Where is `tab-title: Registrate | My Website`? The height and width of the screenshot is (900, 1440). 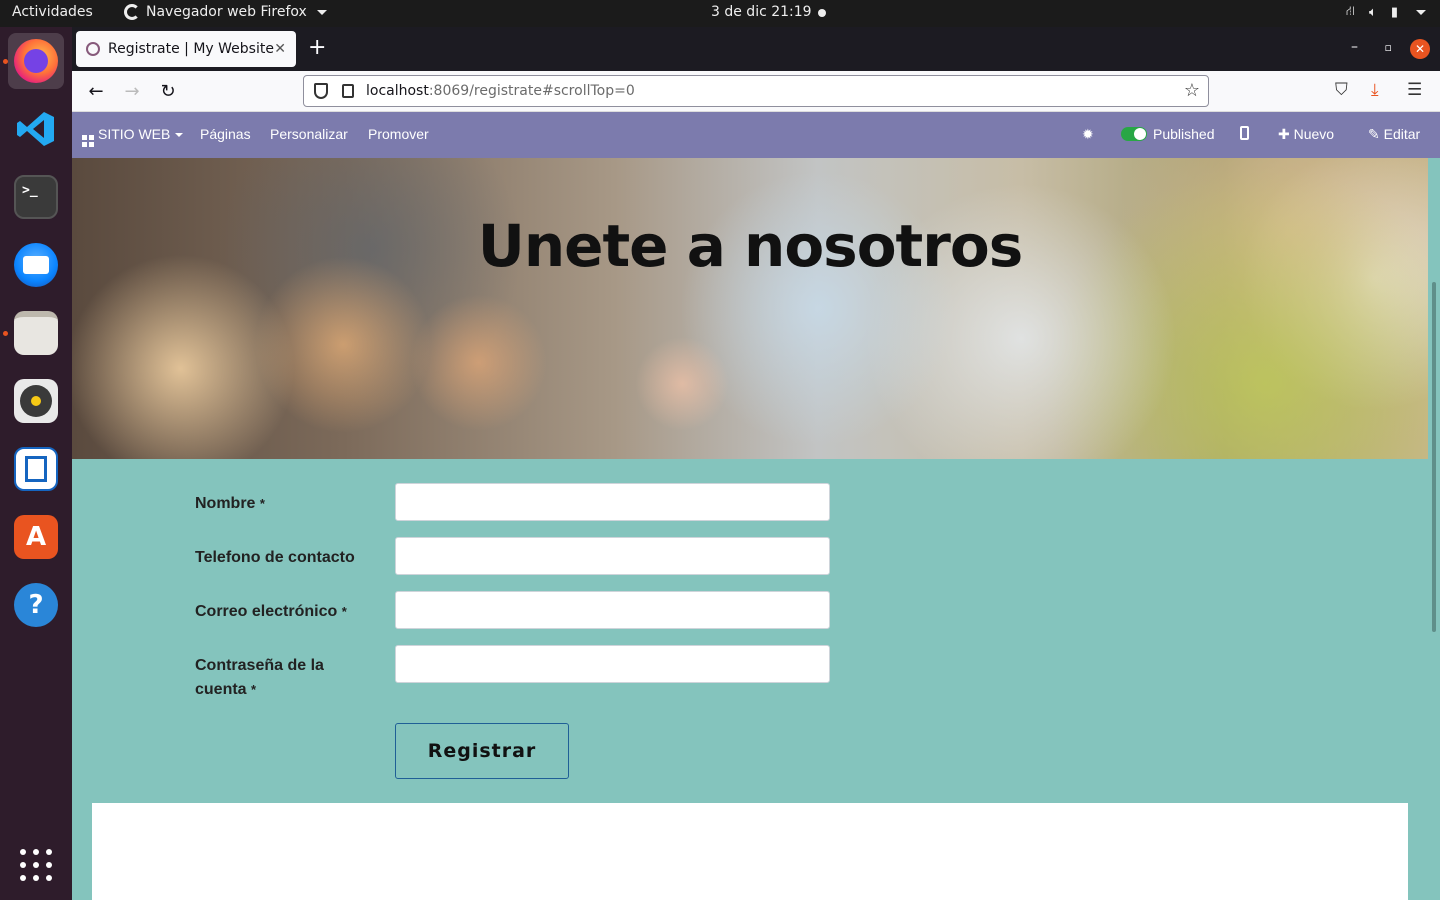
tab-title: Registrate | My Website is located at coordinates (191, 49).